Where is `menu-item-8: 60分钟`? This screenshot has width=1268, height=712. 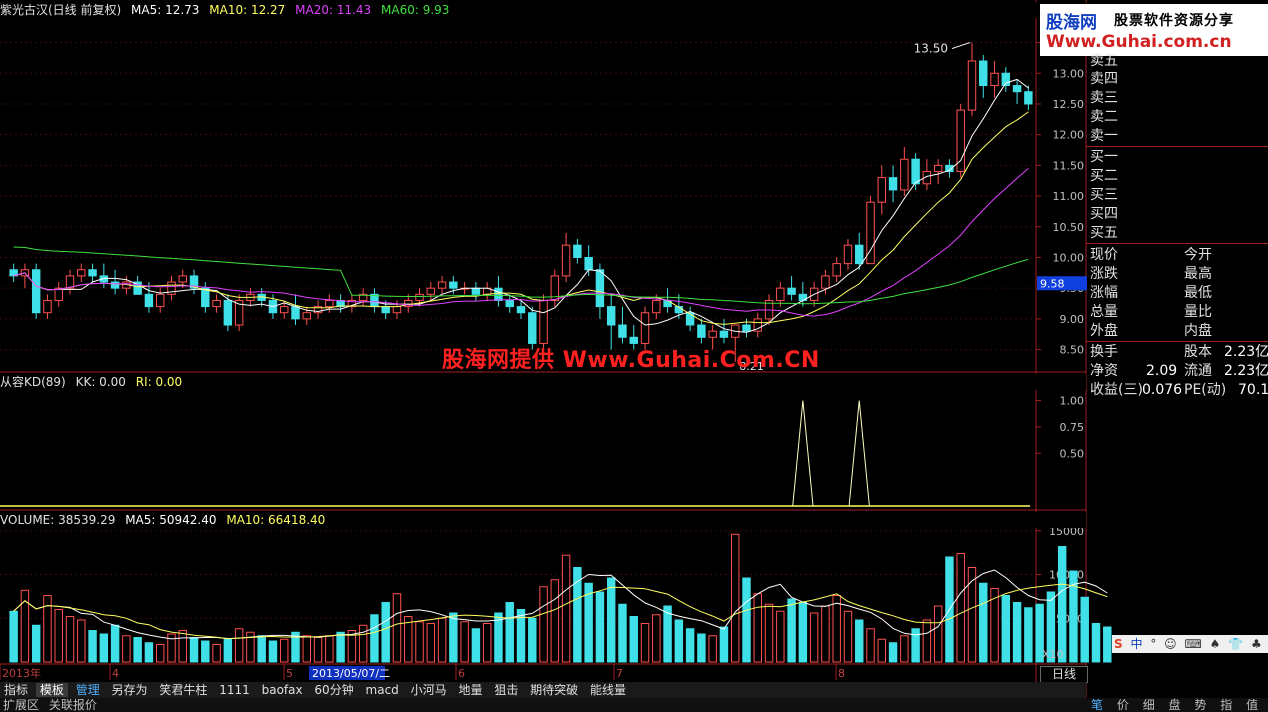 menu-item-8: 60分钟 is located at coordinates (333, 690).